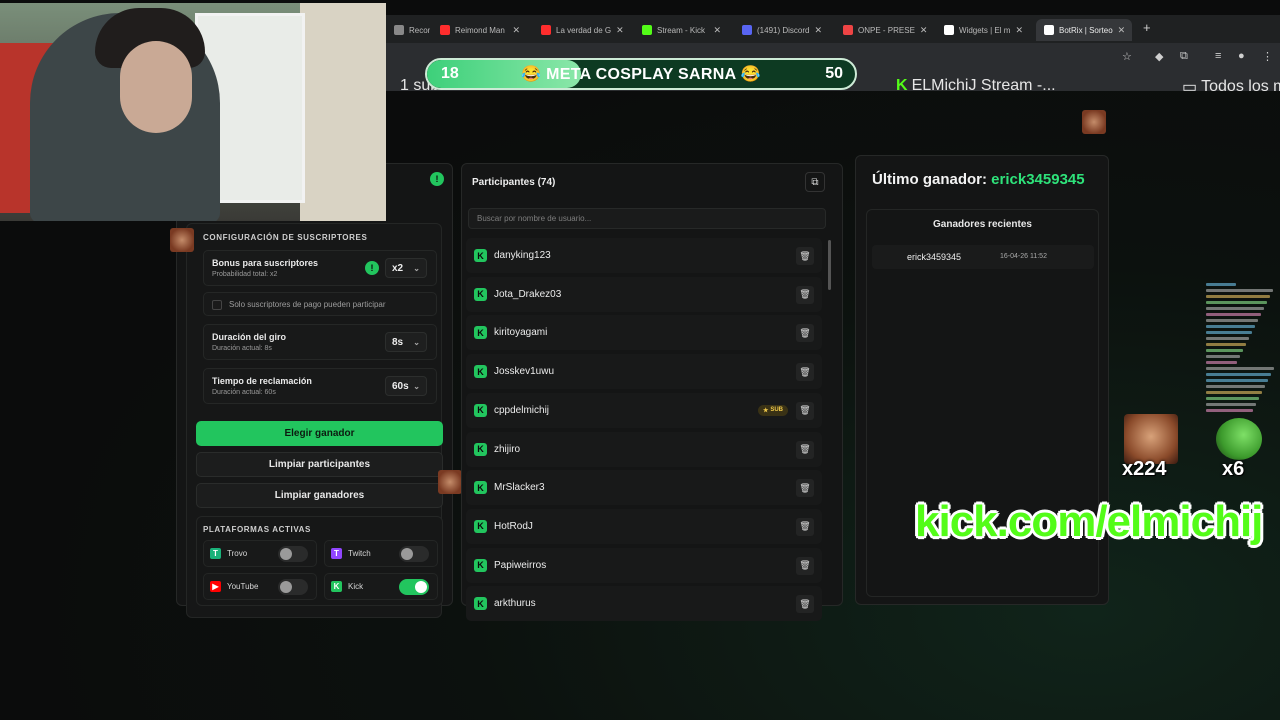  I want to click on spin-duration-title: Duración del giro, so click(249, 337).